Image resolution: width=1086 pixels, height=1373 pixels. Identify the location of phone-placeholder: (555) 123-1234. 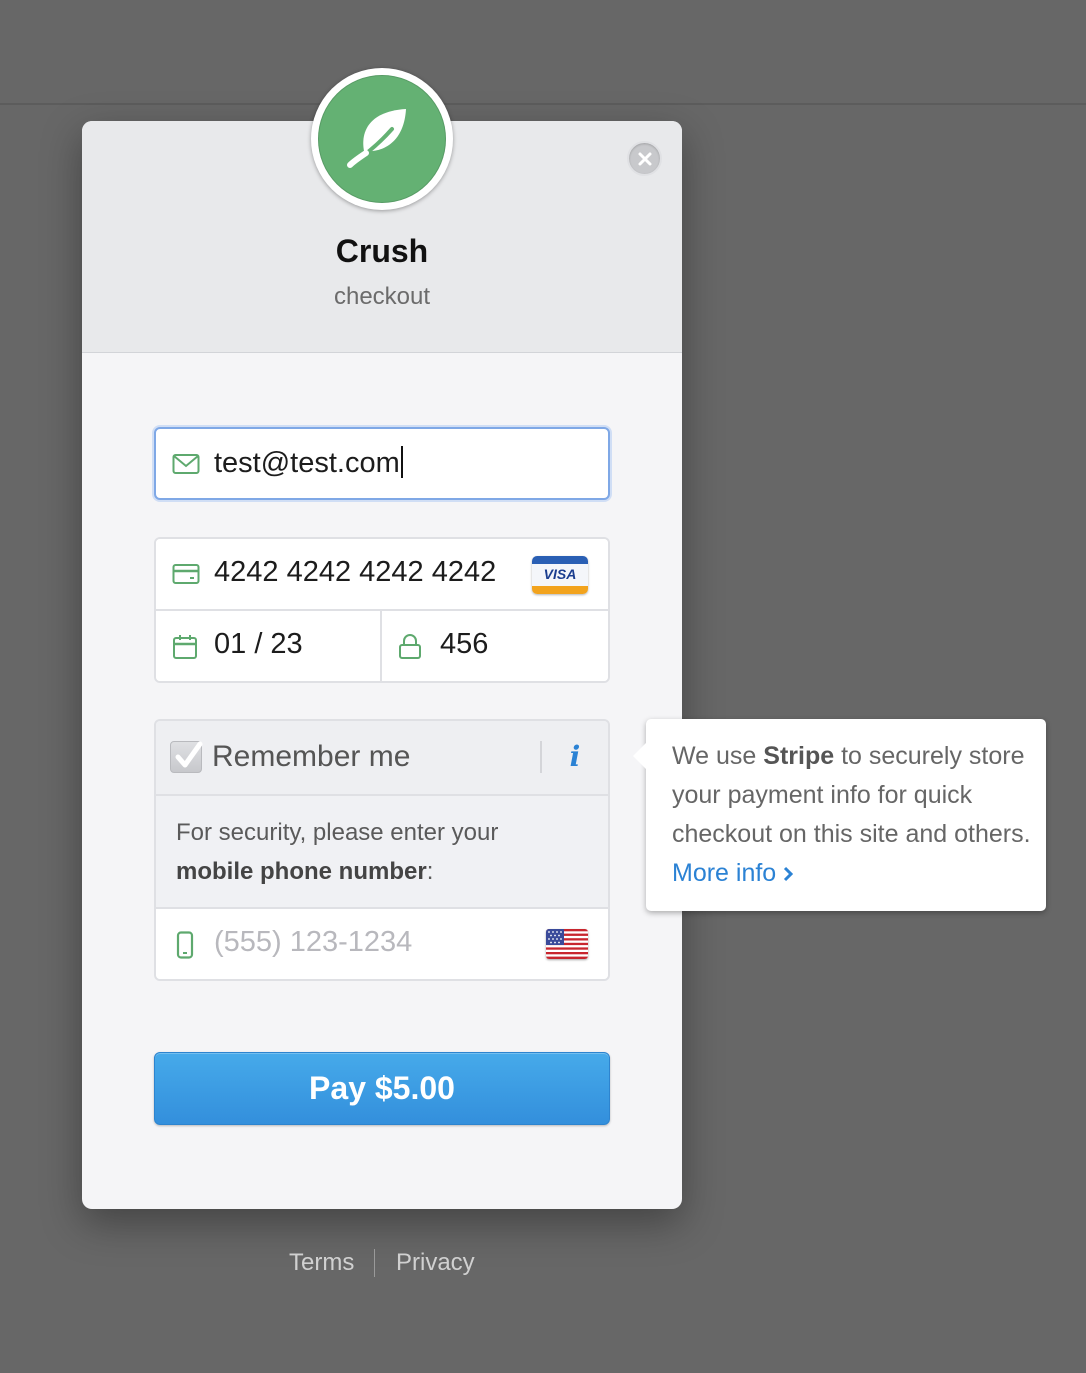
(313, 942).